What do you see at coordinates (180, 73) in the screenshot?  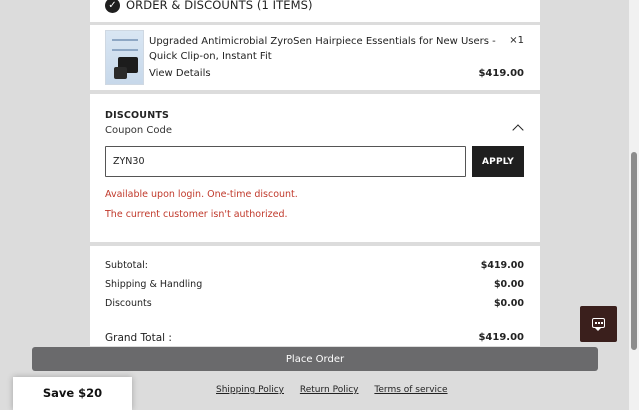 I see `view-details-link: View Details` at bounding box center [180, 73].